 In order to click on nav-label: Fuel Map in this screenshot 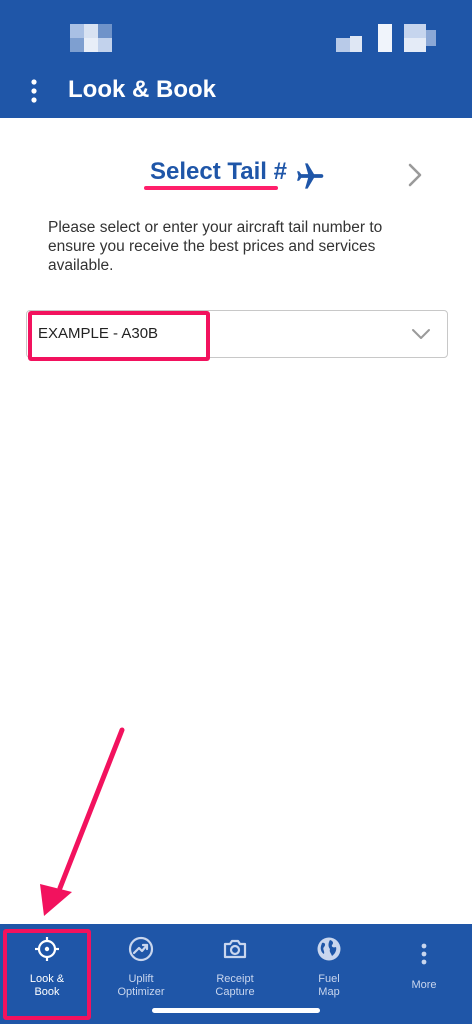, I will do `click(329, 985)`.